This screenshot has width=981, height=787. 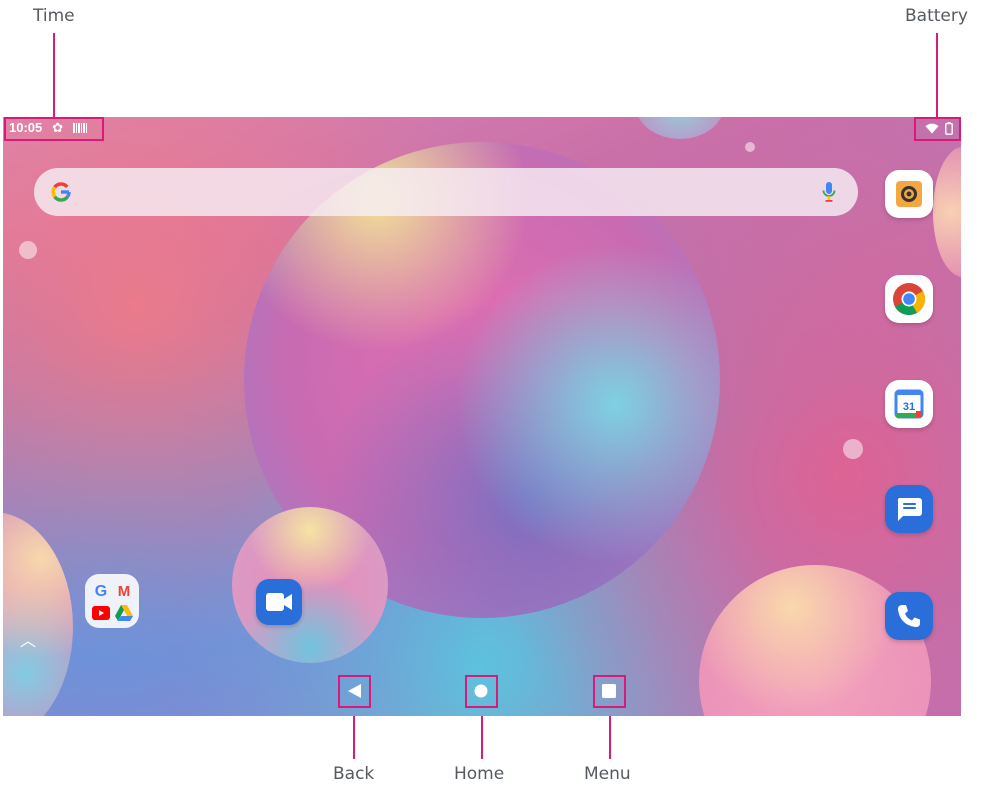 I want to click on messages-app-icon, so click(x=909, y=509).